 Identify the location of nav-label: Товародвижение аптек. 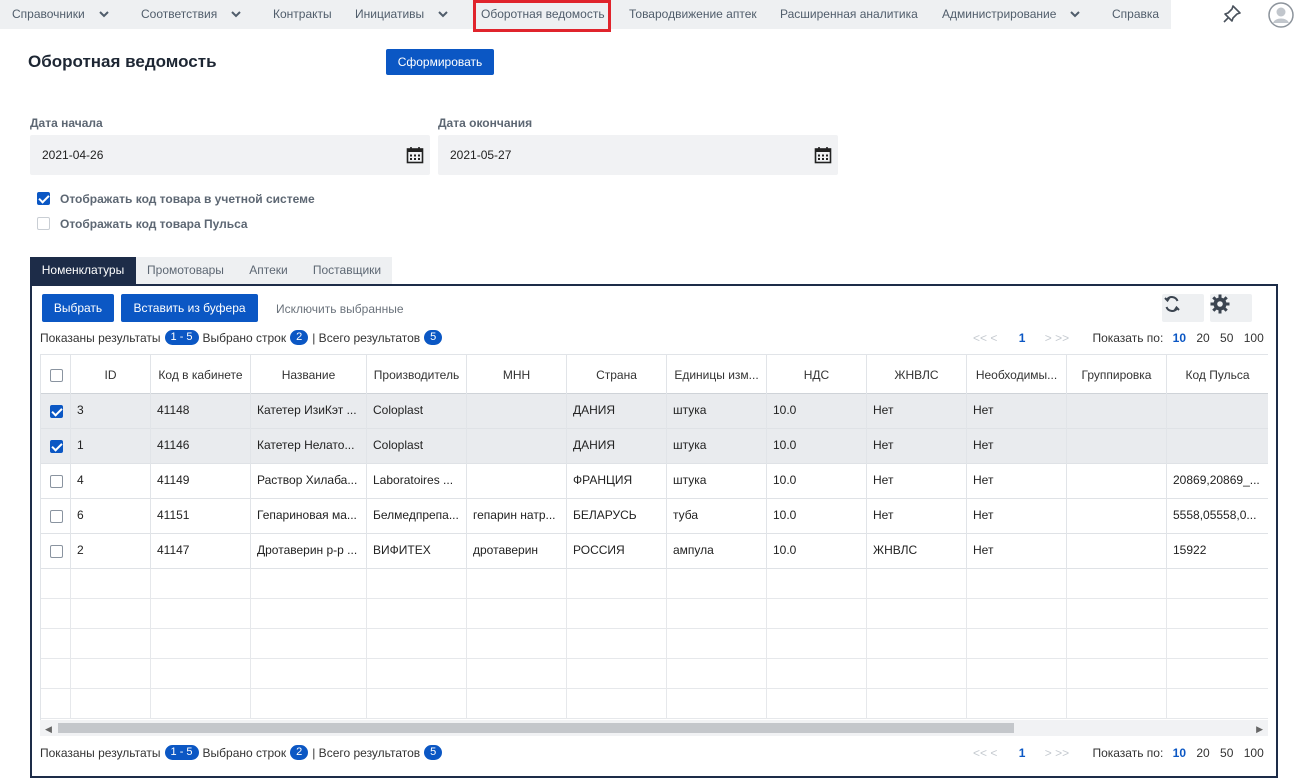
(693, 14).